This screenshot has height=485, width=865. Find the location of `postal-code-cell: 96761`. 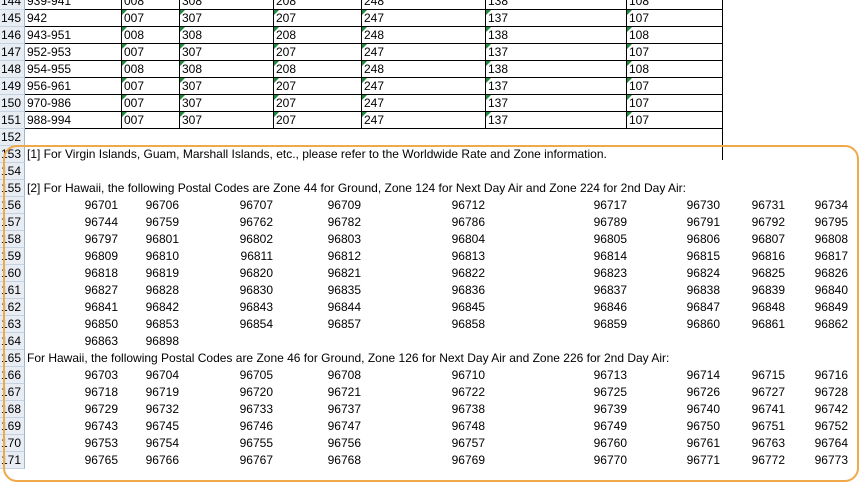

postal-code-cell: 96761 is located at coordinates (703, 443).